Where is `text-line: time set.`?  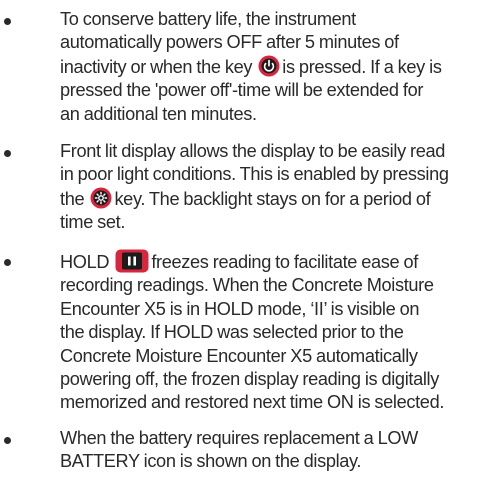 text-line: time set. is located at coordinates (93, 222).